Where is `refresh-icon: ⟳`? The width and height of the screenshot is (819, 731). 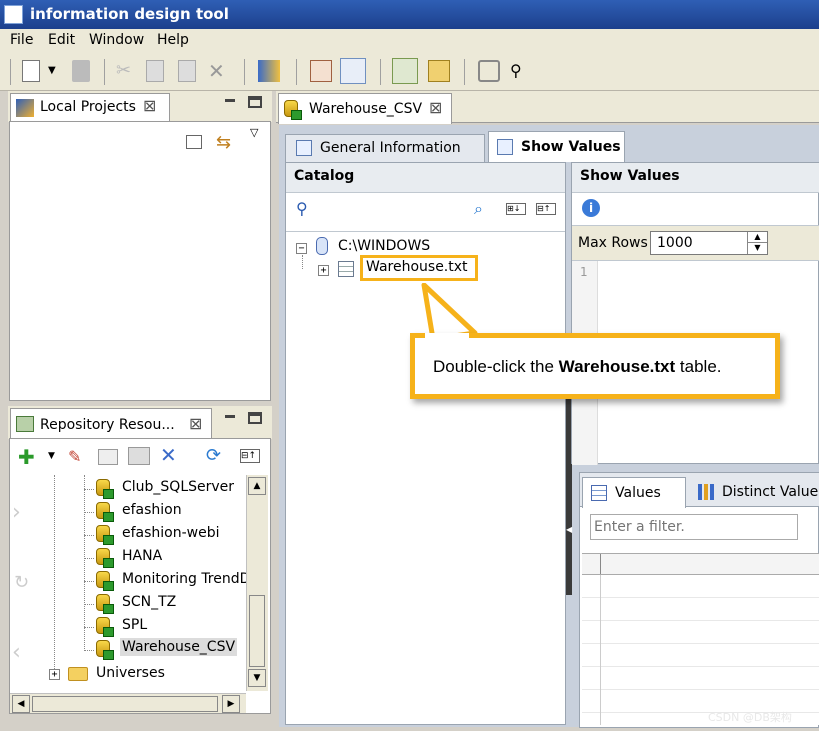
refresh-icon: ⟳ is located at coordinates (213, 455).